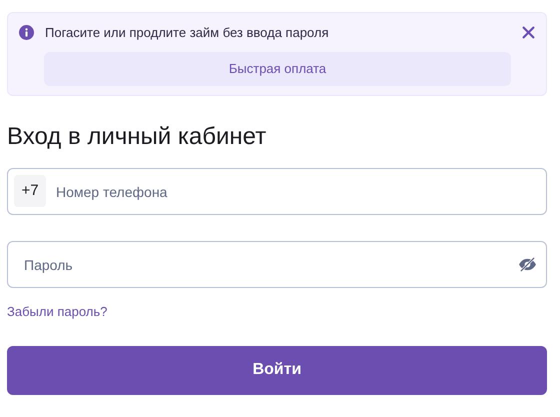 This screenshot has height=417, width=560. I want to click on close-button, so click(528, 32).